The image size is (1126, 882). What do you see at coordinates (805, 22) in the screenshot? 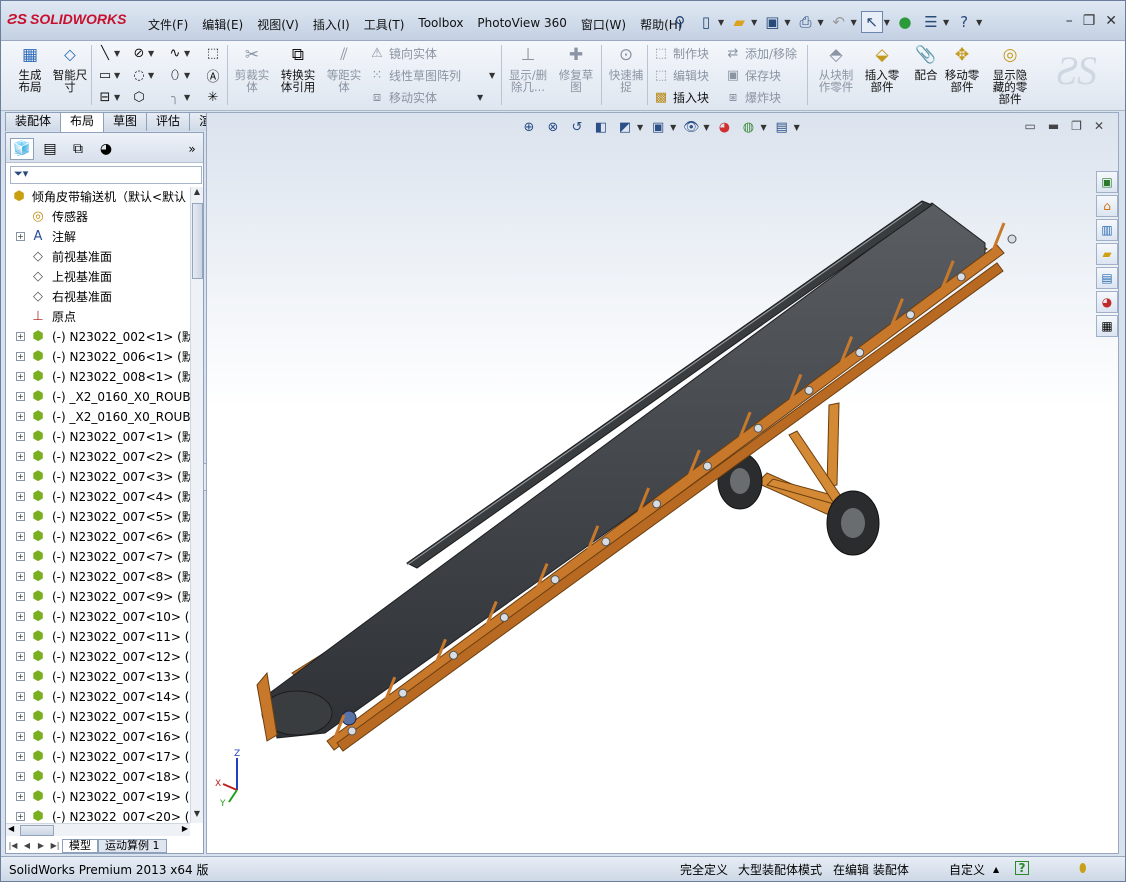
I see `print-icon: ⎙` at bounding box center [805, 22].